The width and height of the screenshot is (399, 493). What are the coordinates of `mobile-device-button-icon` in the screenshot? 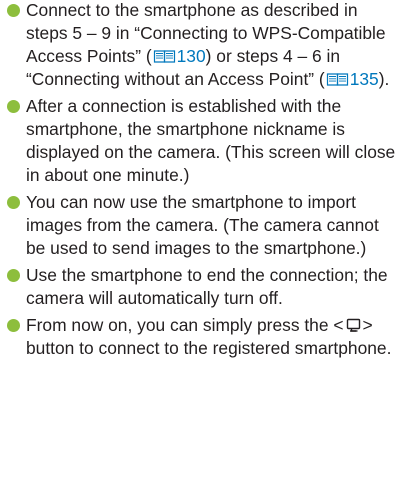 It's located at (353, 325).